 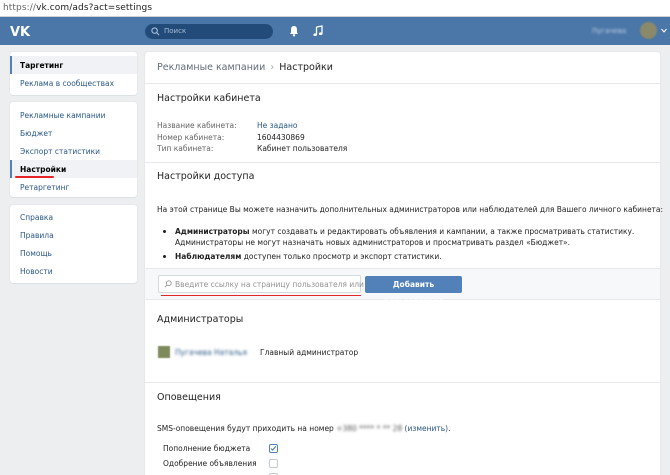 What do you see at coordinates (189, 397) in the screenshot?
I see `notifications-title: Оповещения` at bounding box center [189, 397].